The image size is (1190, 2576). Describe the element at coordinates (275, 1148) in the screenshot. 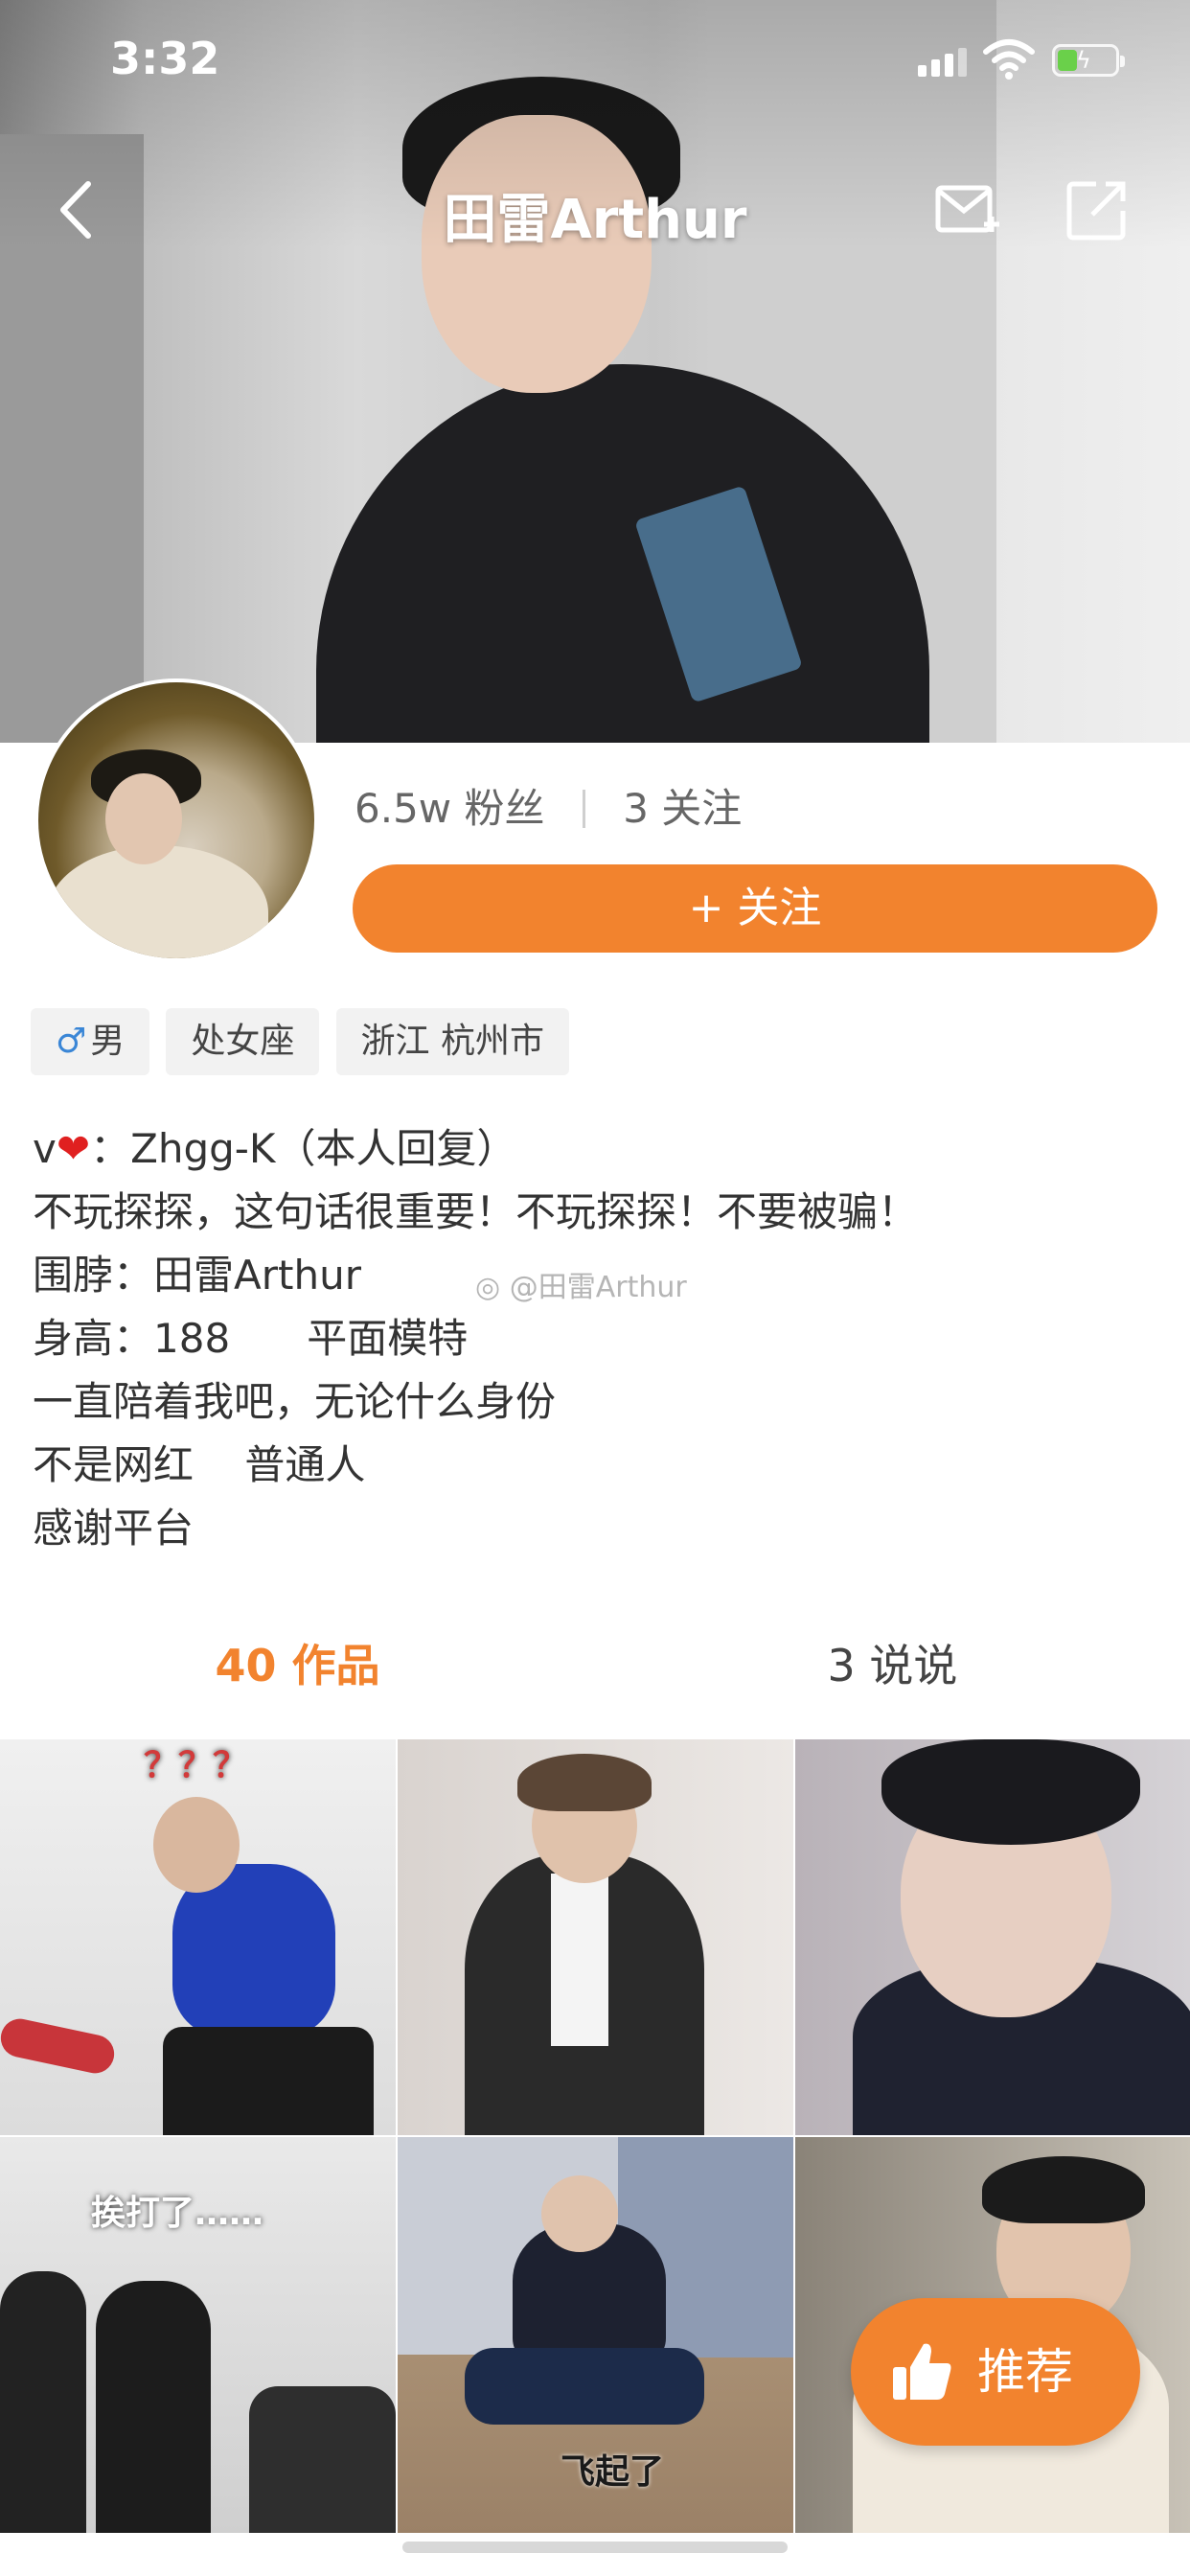

I see `bio-line: v❤：Zhgg-K（本人回复）` at that location.